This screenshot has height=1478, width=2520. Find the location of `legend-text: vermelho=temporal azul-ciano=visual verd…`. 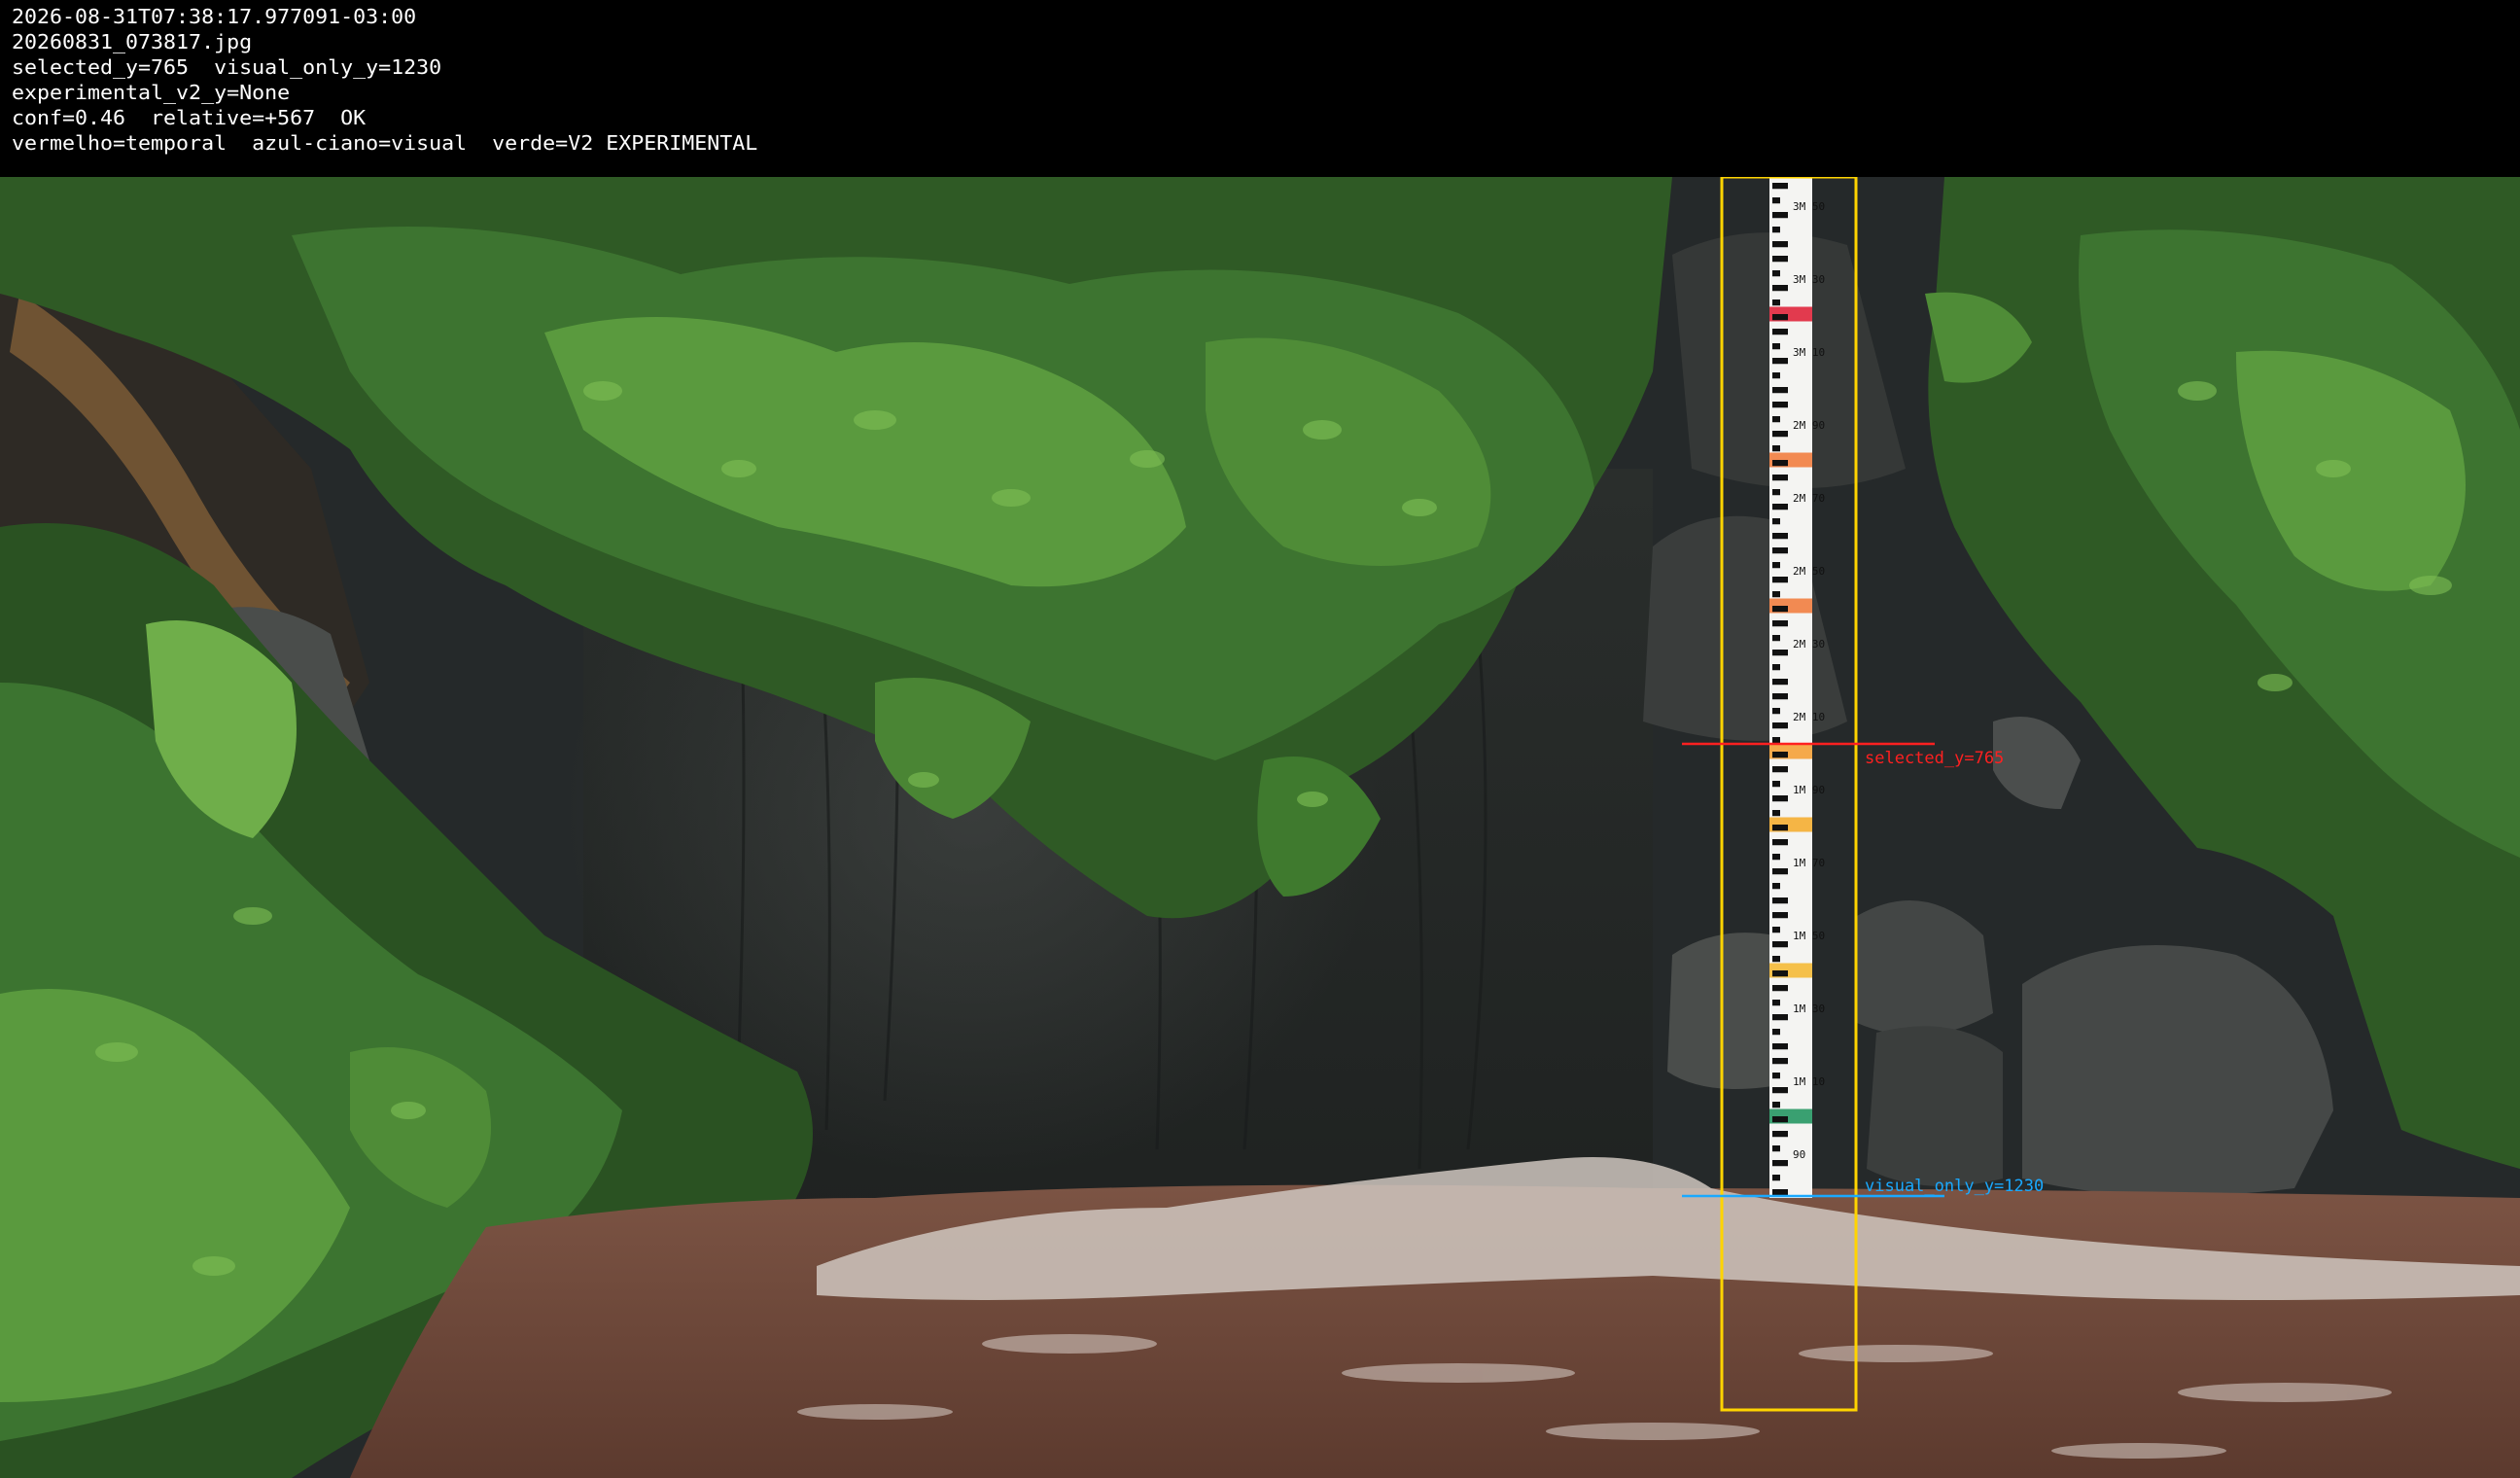

legend-text: vermelho=temporal azul-ciano=visual verd… is located at coordinates (385, 143).